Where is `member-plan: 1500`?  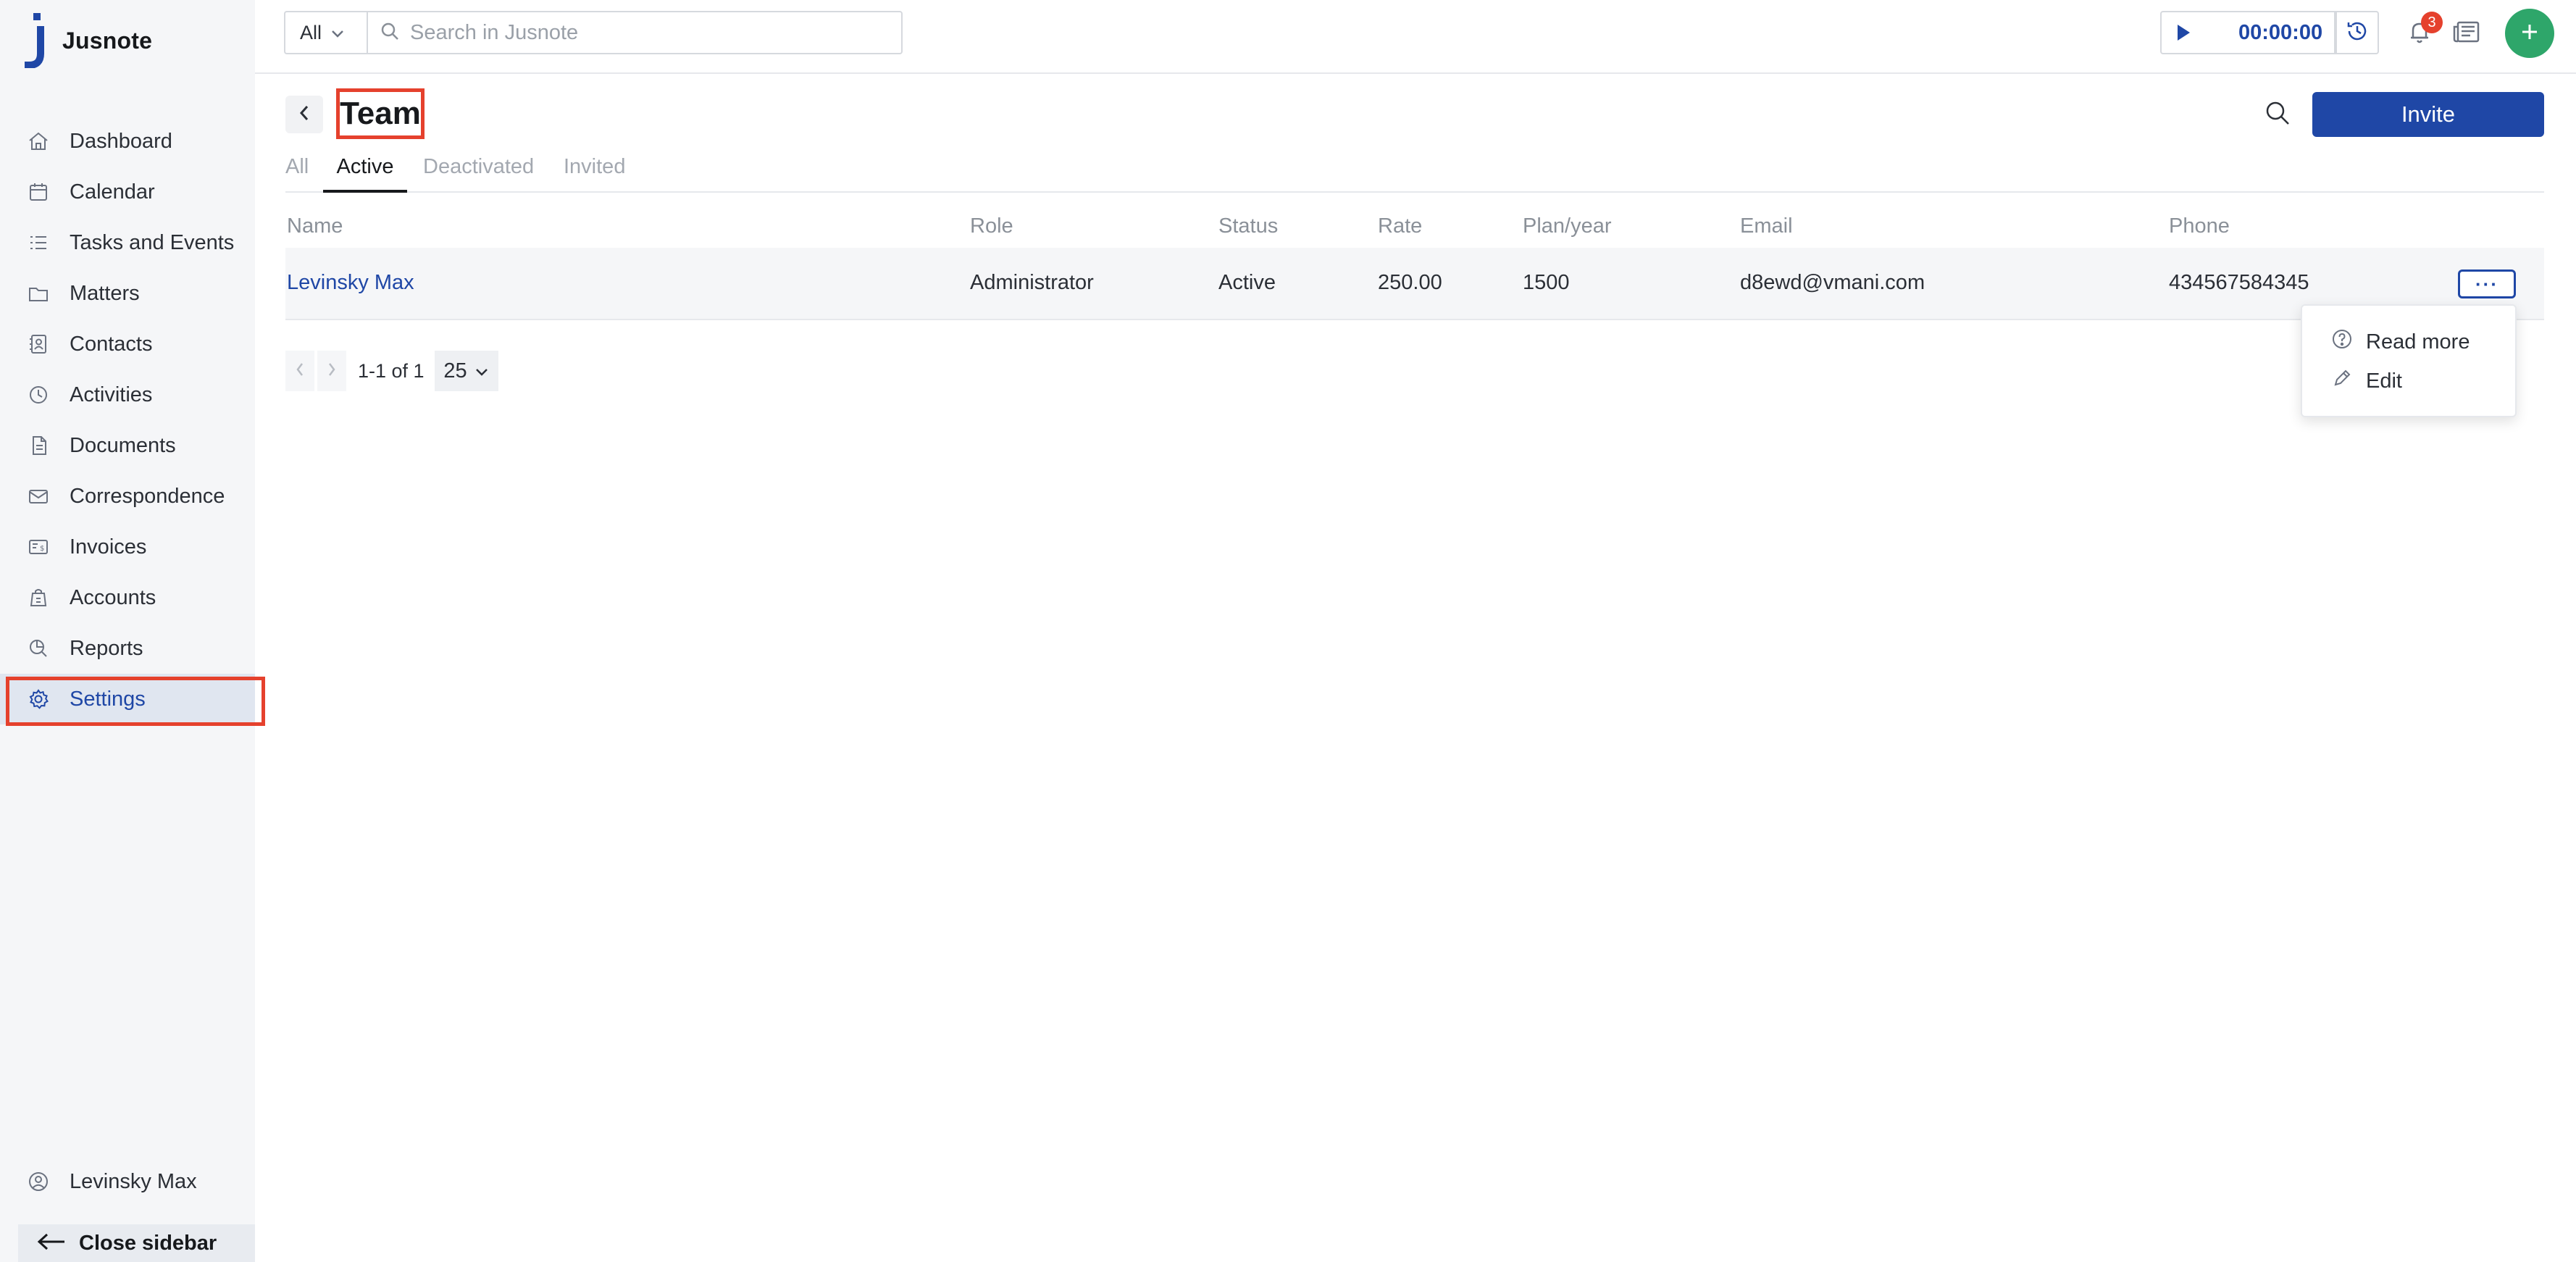 member-plan: 1500 is located at coordinates (1546, 282).